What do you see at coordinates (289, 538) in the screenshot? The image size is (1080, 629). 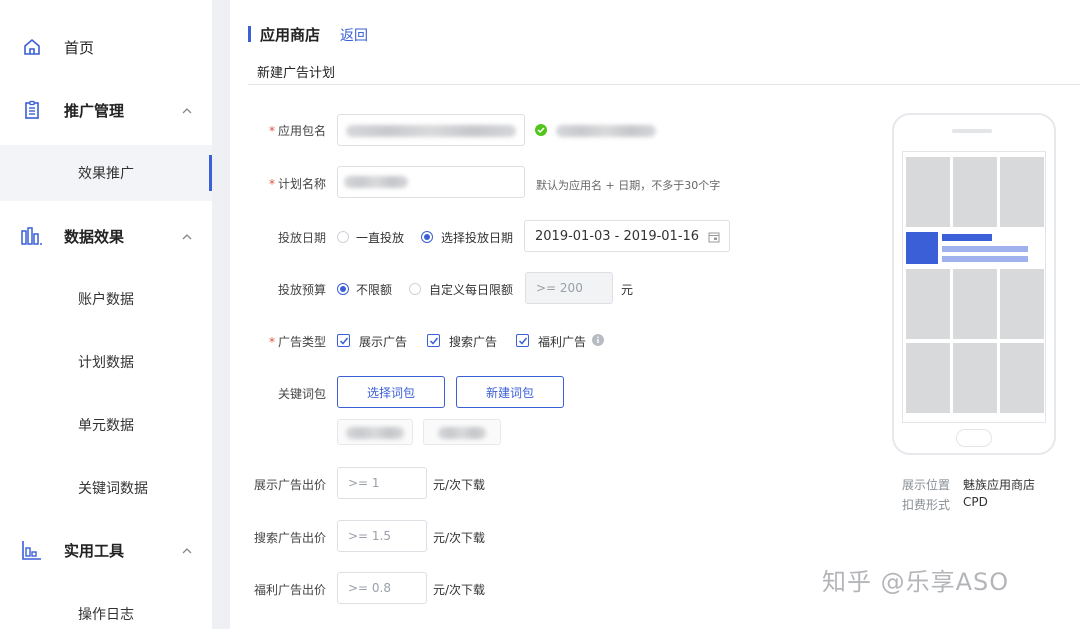 I see `search-bid-label: 搜索广告出价` at bounding box center [289, 538].